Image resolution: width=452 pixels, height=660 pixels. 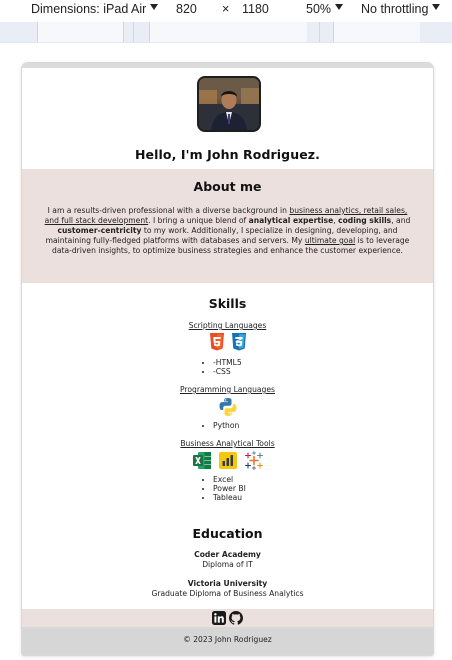 I want to click on html5-icon, so click(x=216, y=342).